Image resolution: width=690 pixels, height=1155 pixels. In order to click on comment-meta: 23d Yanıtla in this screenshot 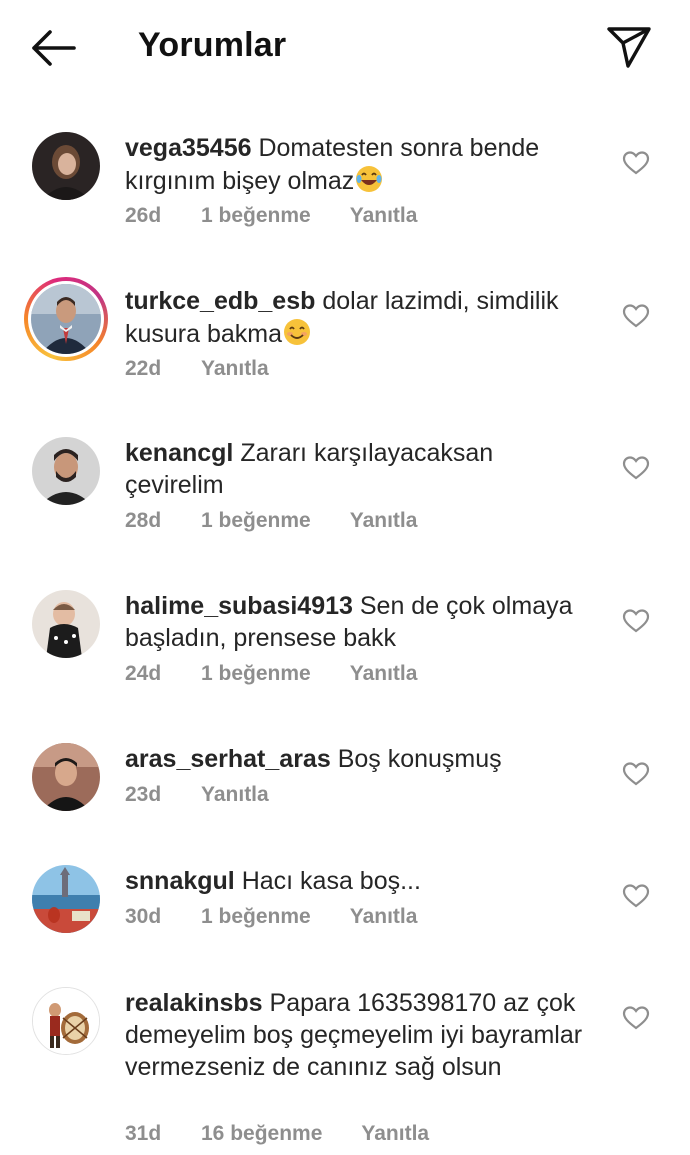, I will do `click(197, 797)`.